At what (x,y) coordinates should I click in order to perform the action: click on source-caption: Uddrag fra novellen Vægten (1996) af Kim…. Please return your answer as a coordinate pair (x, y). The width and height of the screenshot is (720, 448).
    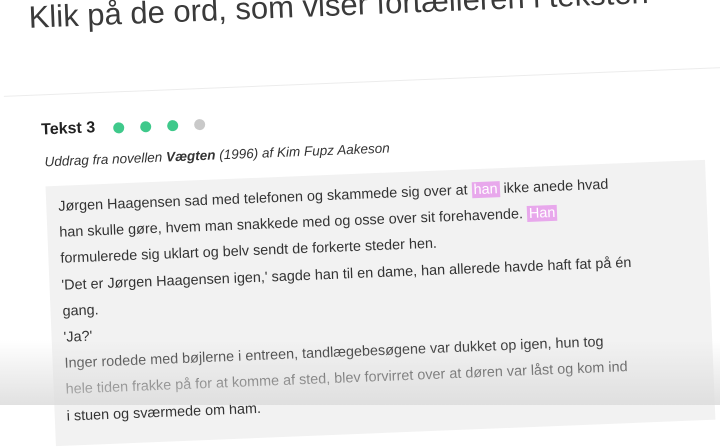
    Looking at the image, I should click on (217, 154).